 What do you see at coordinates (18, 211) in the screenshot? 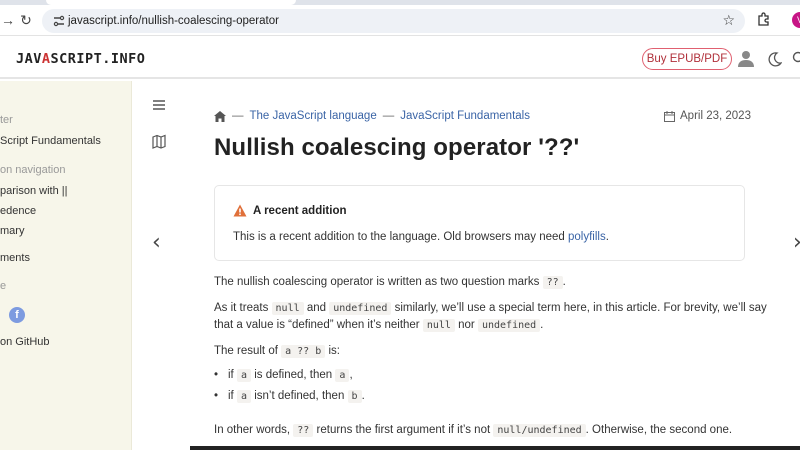
I see `sidebar-item-precedence: edence` at bounding box center [18, 211].